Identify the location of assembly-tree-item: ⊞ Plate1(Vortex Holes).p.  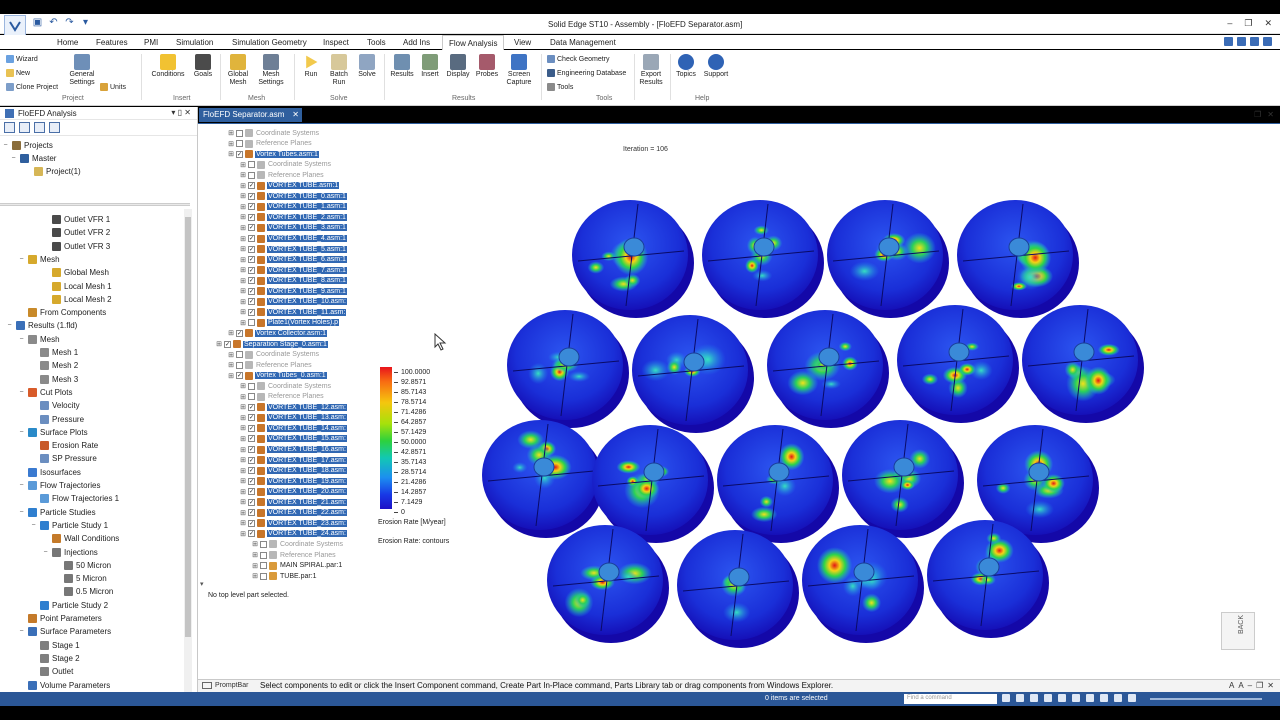
(290, 323).